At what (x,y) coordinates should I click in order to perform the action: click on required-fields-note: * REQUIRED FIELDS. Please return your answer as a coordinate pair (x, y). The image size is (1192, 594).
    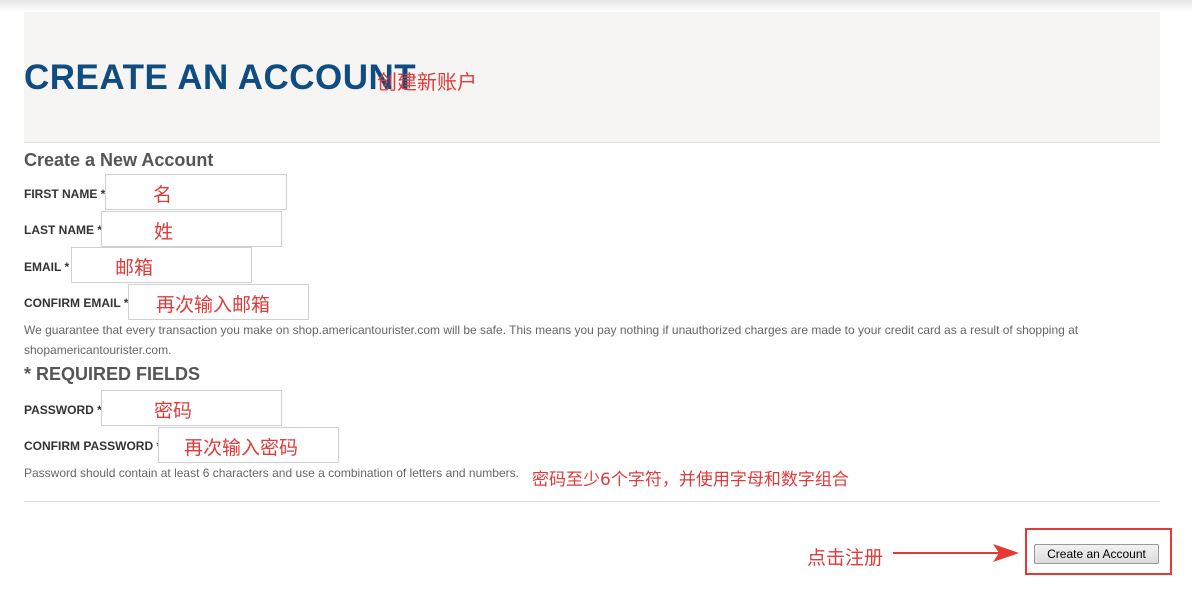
    Looking at the image, I should click on (112, 374).